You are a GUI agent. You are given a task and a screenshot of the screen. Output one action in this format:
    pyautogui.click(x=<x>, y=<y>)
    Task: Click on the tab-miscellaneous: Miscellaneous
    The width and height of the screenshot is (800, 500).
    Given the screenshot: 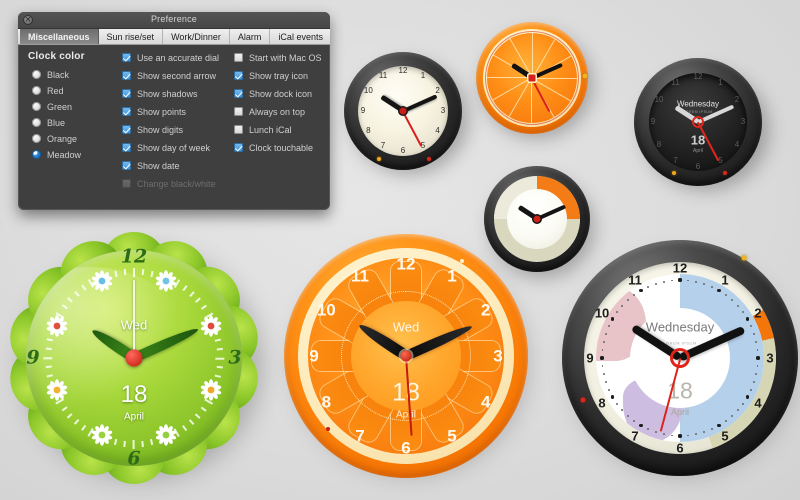 What is the action you would take?
    pyautogui.click(x=59, y=36)
    